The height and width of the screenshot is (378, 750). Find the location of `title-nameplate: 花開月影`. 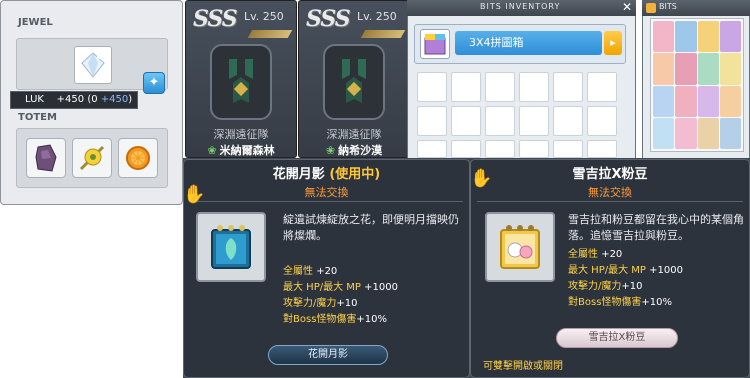

title-nameplate: 花開月影 is located at coordinates (328, 355).